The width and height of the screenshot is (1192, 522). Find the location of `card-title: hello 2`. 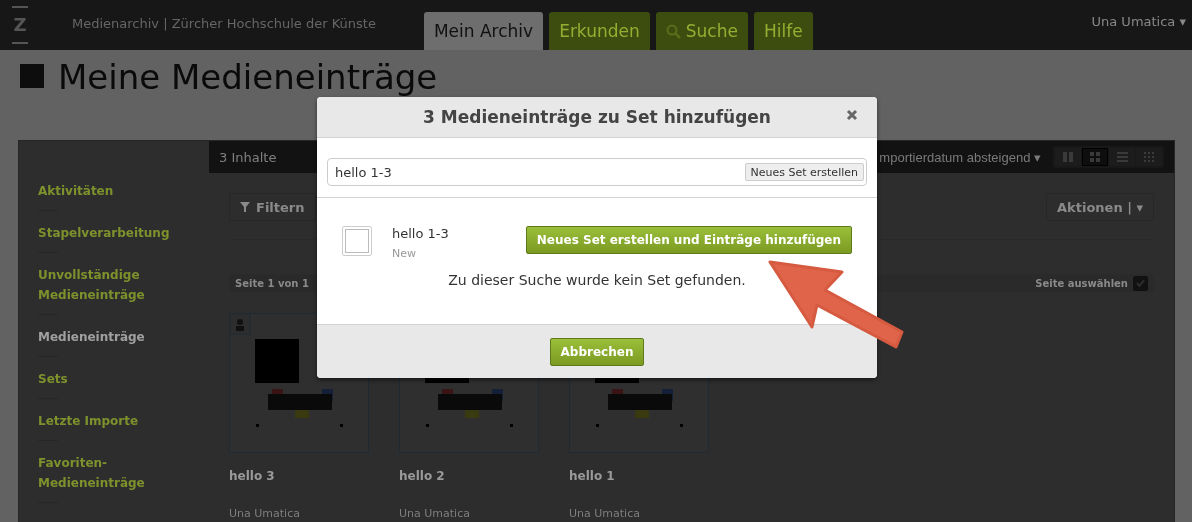

card-title: hello 2 is located at coordinates (469, 476).